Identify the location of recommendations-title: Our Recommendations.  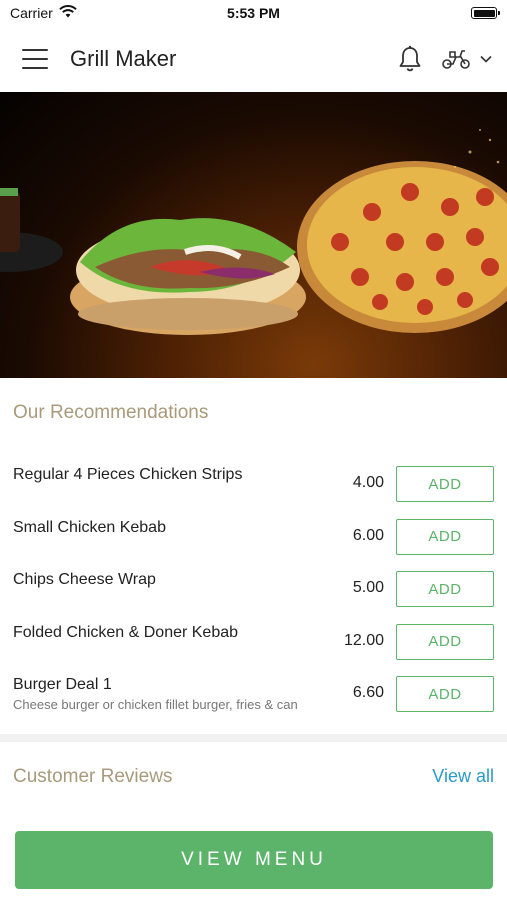
(111, 412).